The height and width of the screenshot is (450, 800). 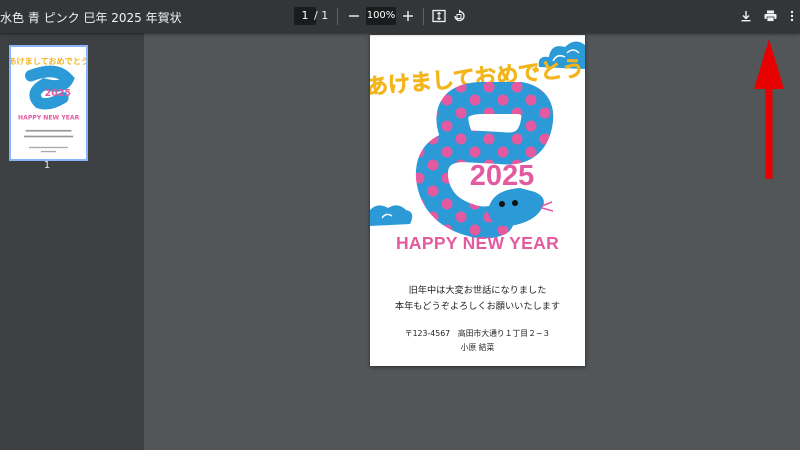 What do you see at coordinates (477, 290) in the screenshot?
I see `message-line-1: 旧年中は大変お世話になりました` at bounding box center [477, 290].